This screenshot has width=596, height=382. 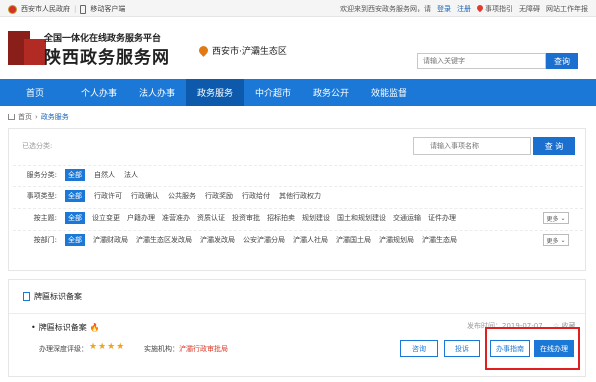 I want to click on filter-option: 准营准办, so click(x=176, y=218).